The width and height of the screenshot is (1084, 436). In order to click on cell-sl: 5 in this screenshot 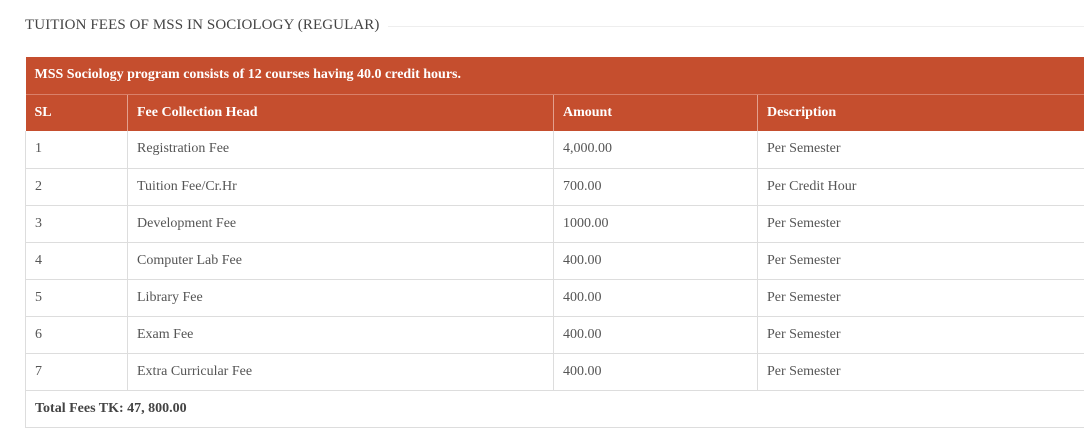, I will do `click(76, 298)`.